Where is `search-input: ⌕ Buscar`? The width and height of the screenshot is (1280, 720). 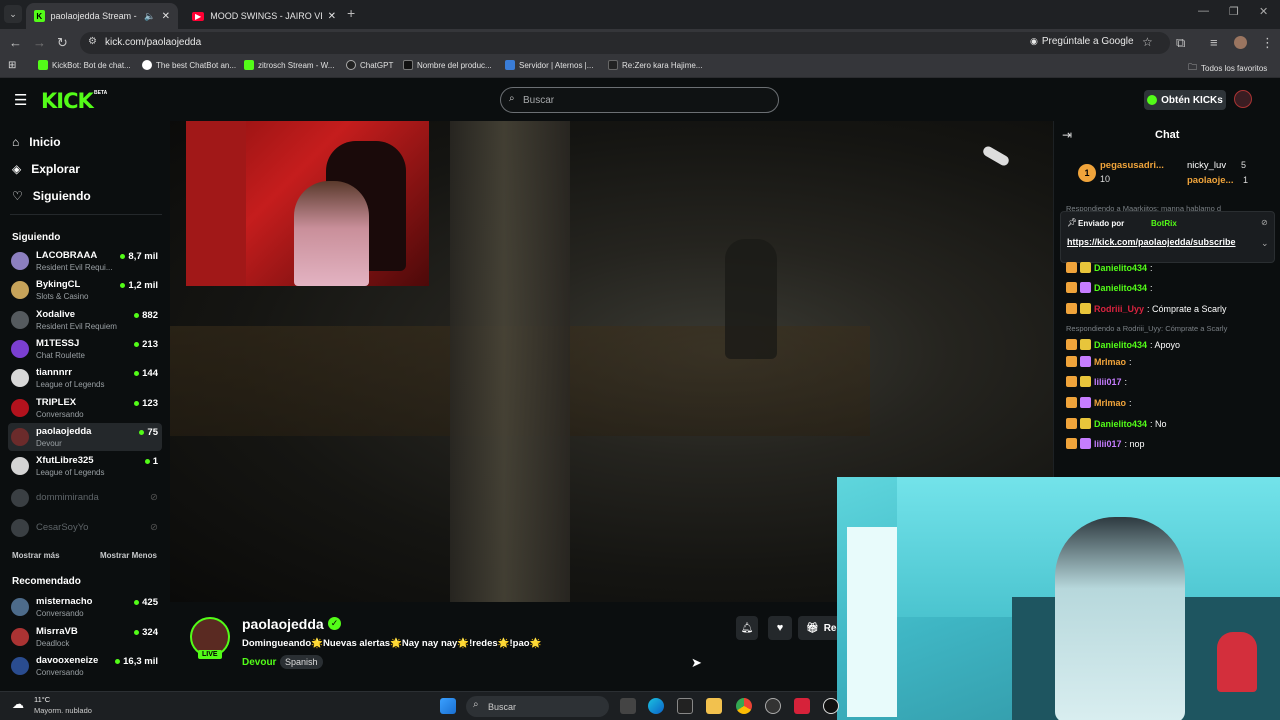 search-input: ⌕ Buscar is located at coordinates (639, 100).